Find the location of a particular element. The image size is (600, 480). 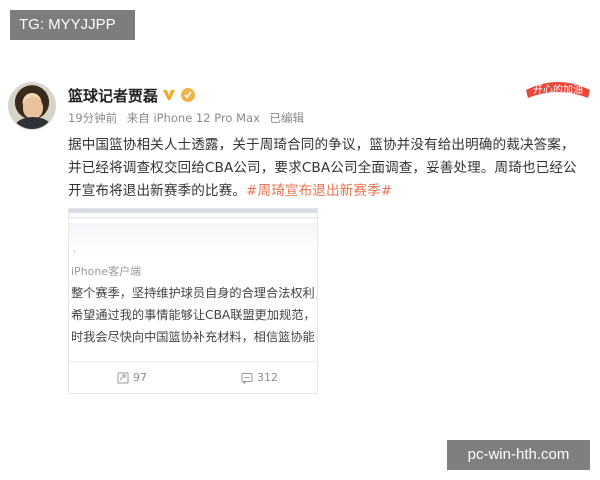

top-right-badge: 开心的加油 is located at coordinates (558, 90).